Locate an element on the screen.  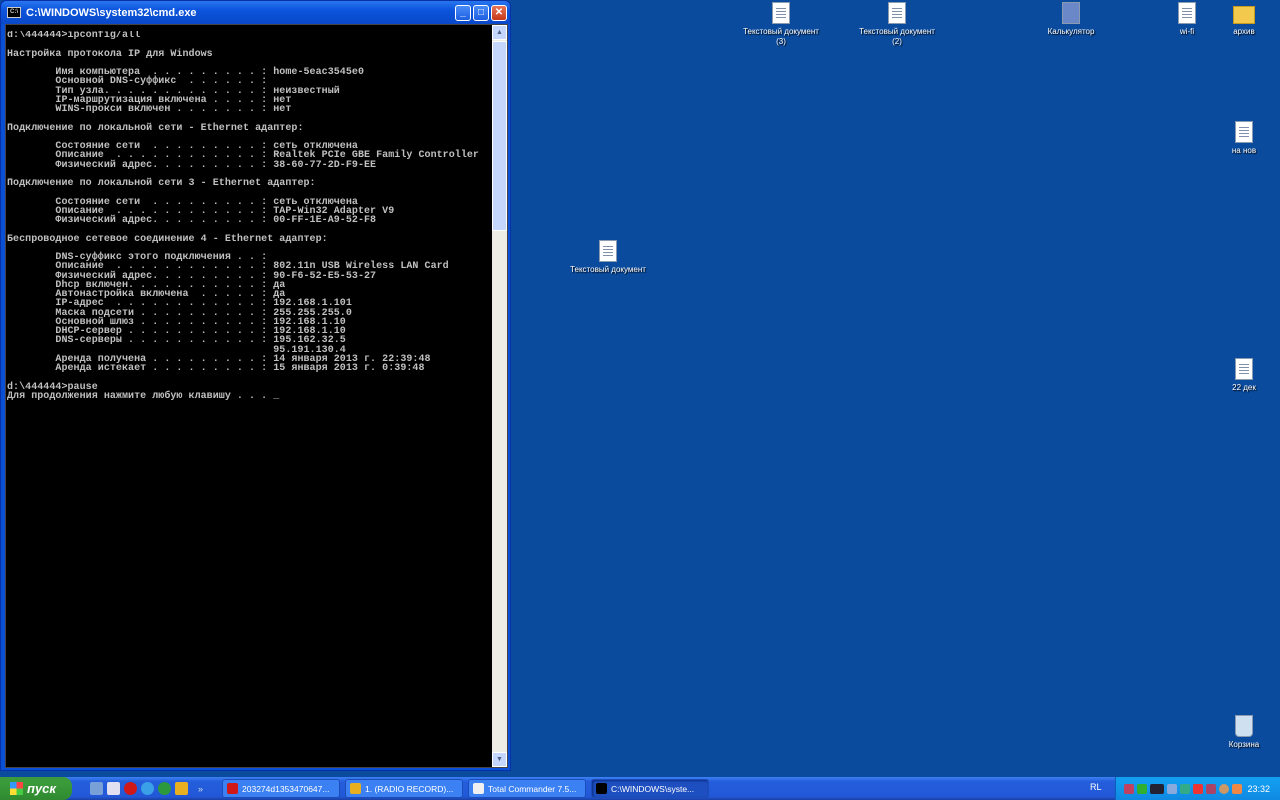
quicklaunch-more-icon: » is located at coordinates (200, 789).